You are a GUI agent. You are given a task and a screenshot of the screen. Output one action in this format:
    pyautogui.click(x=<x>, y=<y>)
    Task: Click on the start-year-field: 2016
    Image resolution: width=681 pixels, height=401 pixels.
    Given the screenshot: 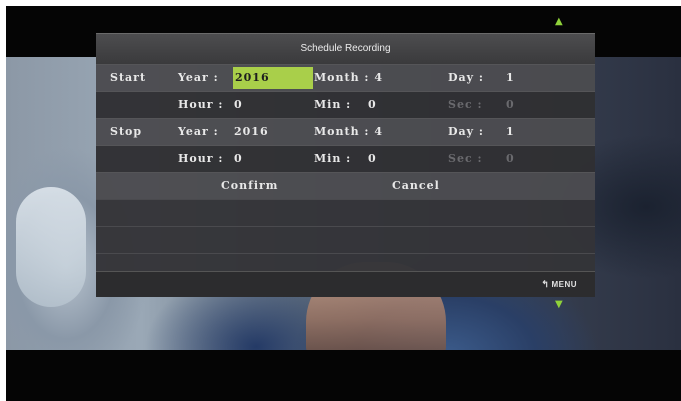 What is the action you would take?
    pyautogui.click(x=273, y=78)
    